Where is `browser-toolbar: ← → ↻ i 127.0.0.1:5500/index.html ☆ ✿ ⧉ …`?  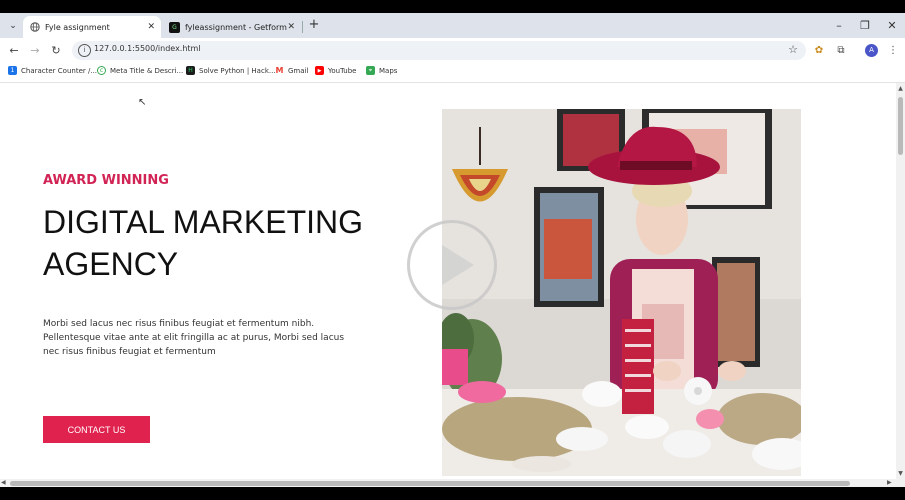 browser-toolbar: ← → ↻ i 127.0.0.1:5500/index.html ☆ ✿ ⧉ … is located at coordinates (452, 50).